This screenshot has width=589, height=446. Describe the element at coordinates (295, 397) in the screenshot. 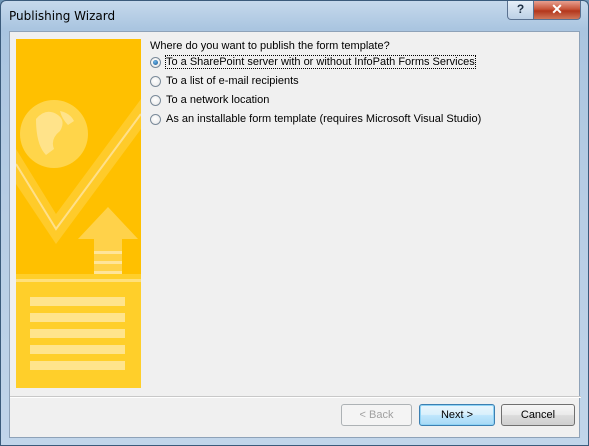

I see `button-divider` at that location.